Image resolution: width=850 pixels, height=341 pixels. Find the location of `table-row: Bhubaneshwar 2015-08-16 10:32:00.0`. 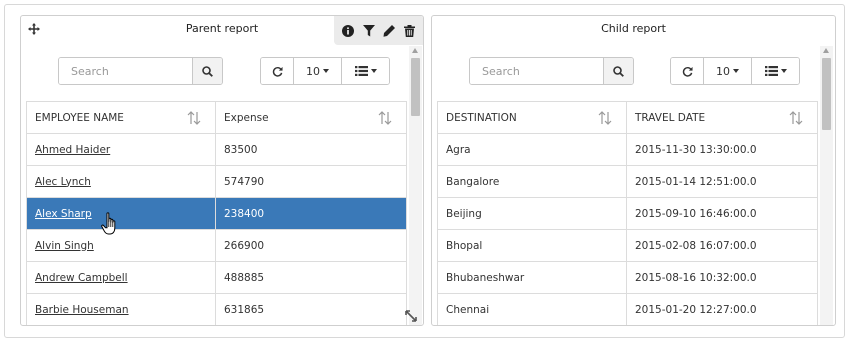

table-row: Bhubaneshwar 2015-08-16 10:32:00.0 is located at coordinates (627, 277).